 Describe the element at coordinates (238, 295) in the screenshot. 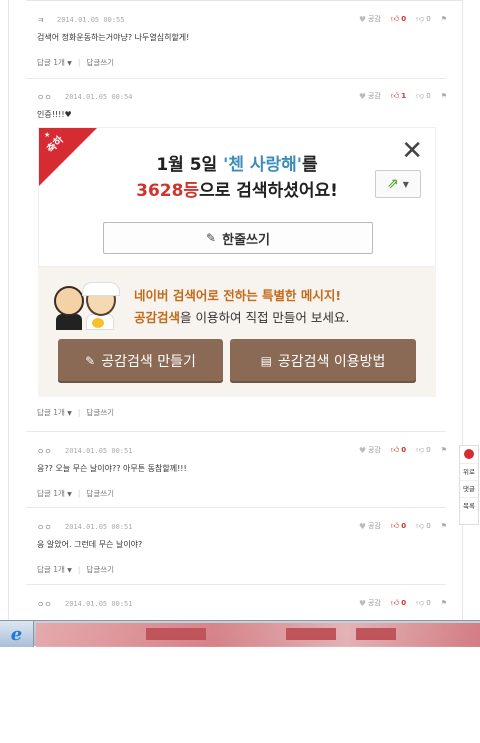

I see `promo-message-title: 네이버 검색어로 전하는 특별한 메시지!` at that location.